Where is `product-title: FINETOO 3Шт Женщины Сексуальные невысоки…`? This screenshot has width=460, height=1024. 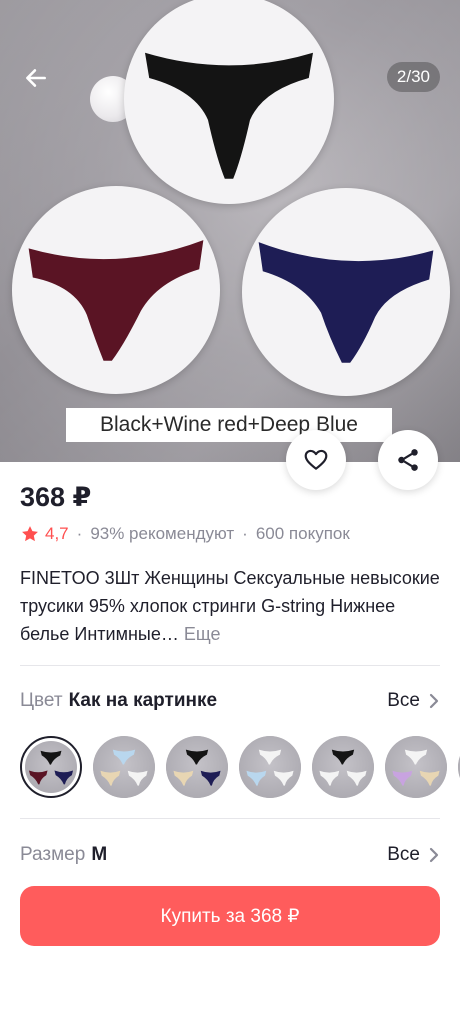
product-title: FINETOO 3Шт Женщины Сексуальные невысоки… is located at coordinates (230, 606).